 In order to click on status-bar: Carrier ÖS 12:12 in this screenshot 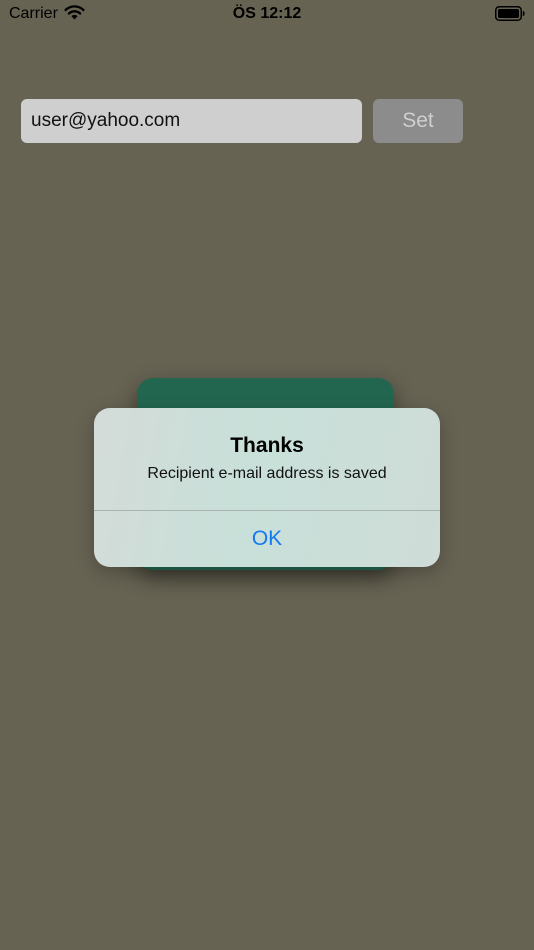, I will do `click(267, 14)`.